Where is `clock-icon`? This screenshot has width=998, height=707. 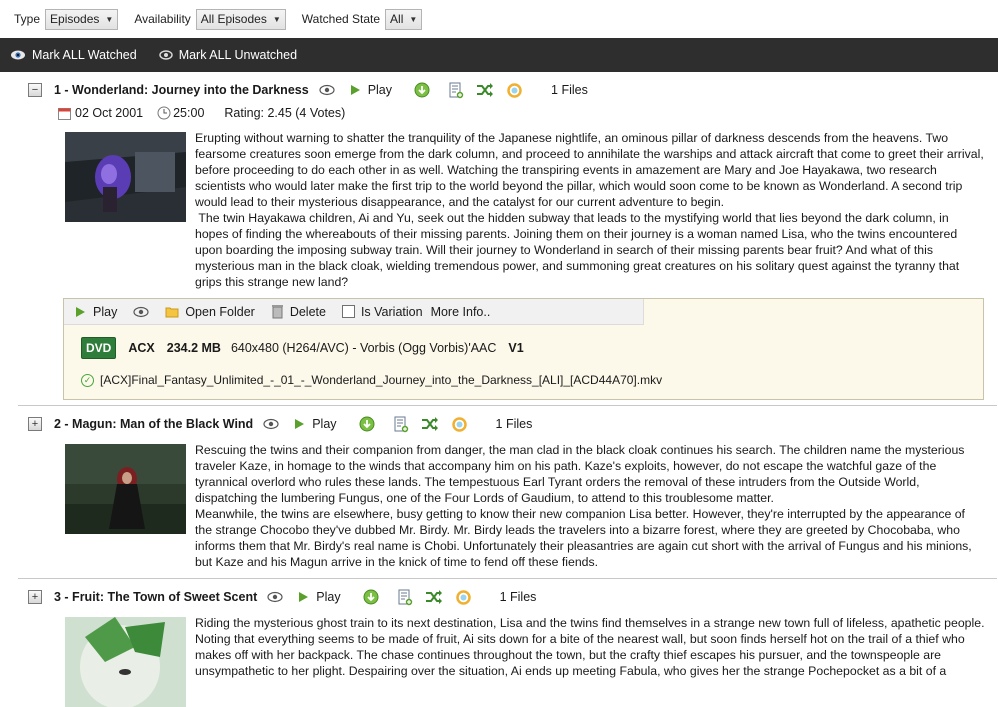
clock-icon is located at coordinates (164, 113).